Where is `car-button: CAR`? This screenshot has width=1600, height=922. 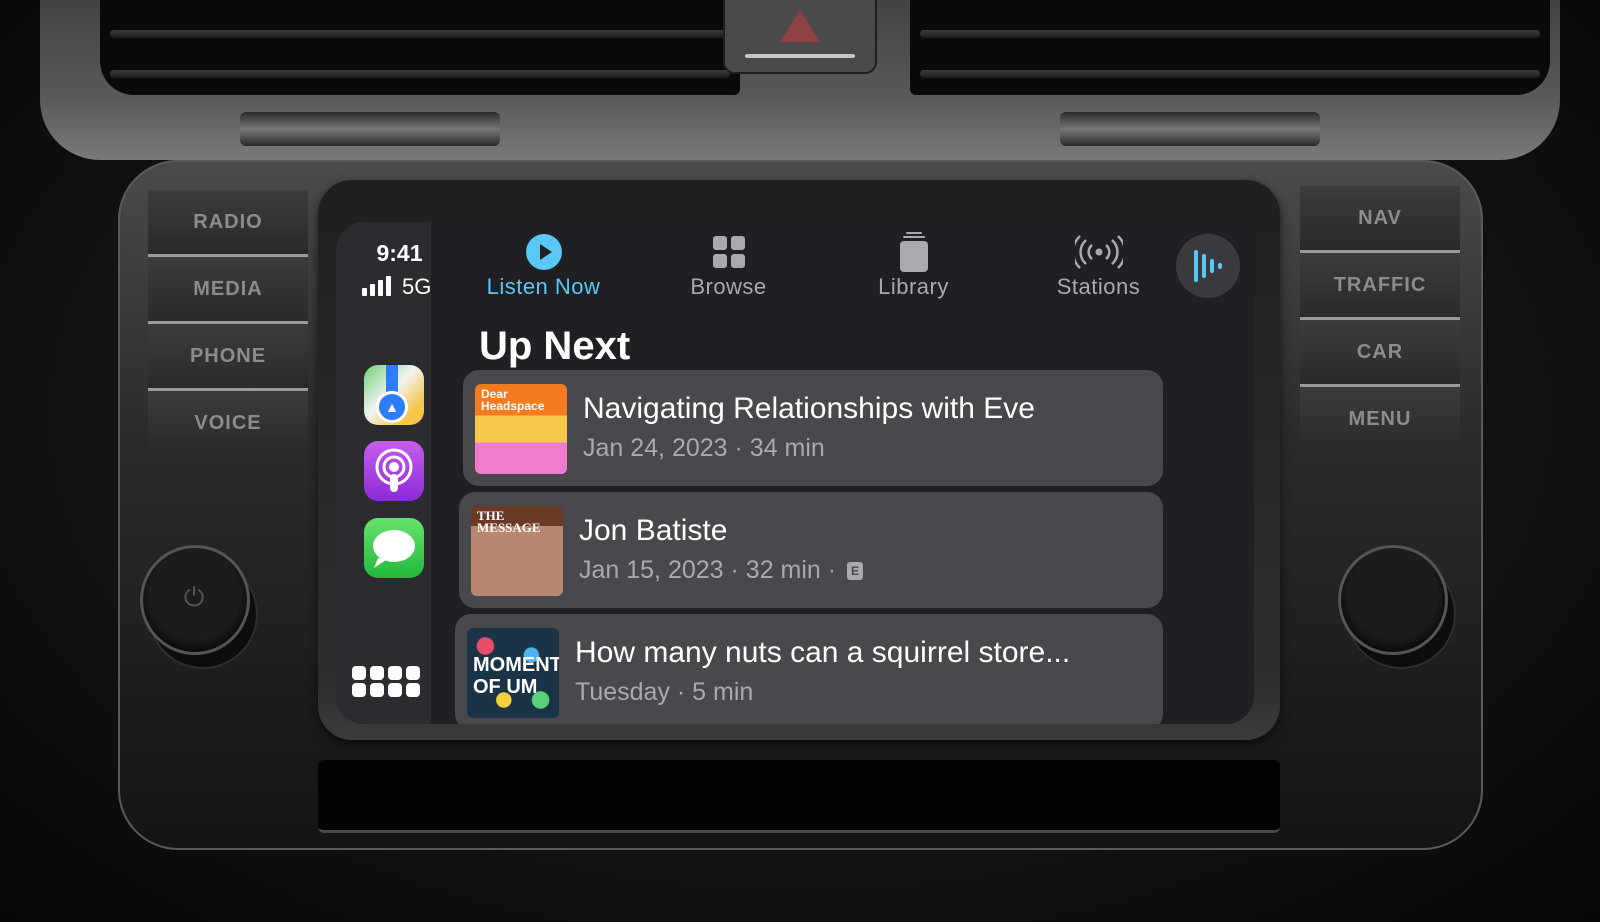
car-button: CAR is located at coordinates (1380, 353).